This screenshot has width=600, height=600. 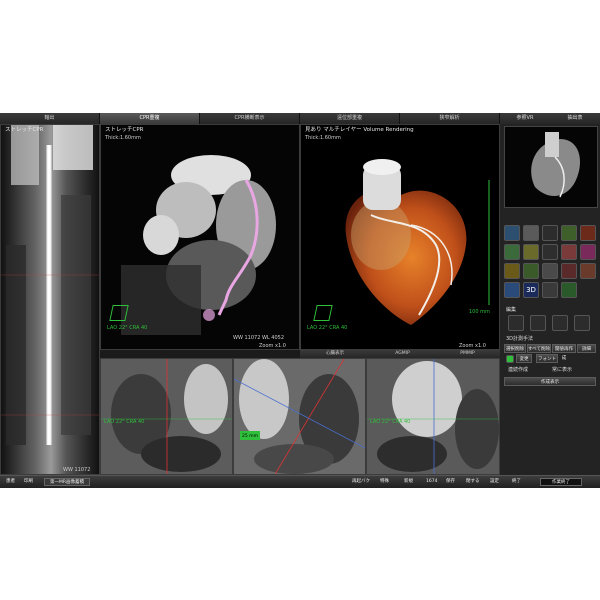 I want to click on tab-agmip: AGMIP, so click(x=403, y=354).